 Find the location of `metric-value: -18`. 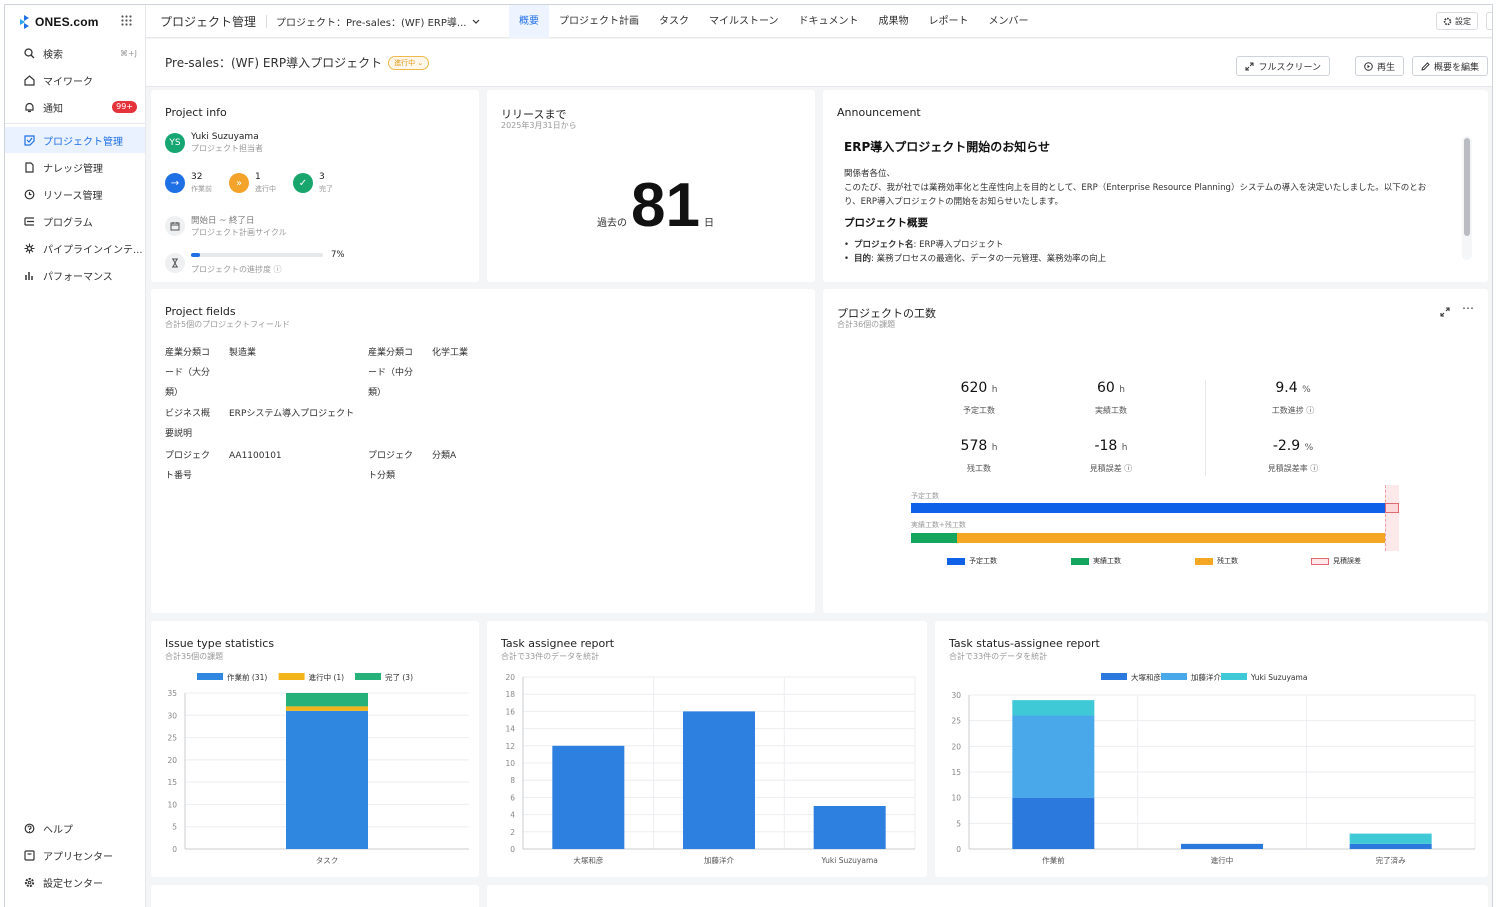

metric-value: -18 is located at coordinates (1106, 446).